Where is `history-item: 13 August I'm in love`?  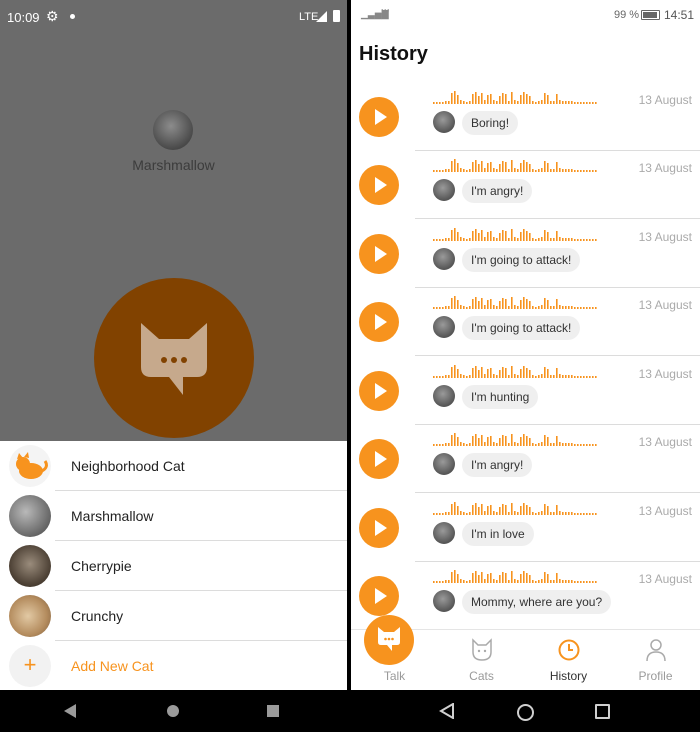 history-item: 13 August I'm in love is located at coordinates (525, 528).